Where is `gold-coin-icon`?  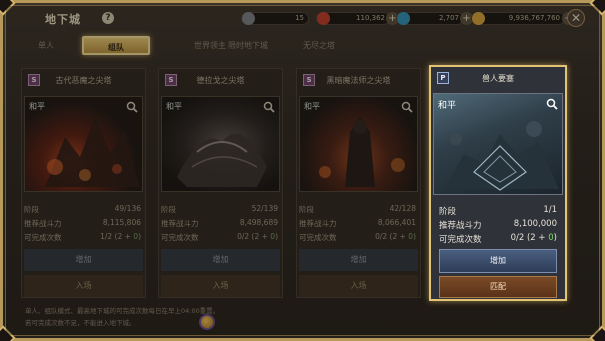 gold-coin-icon is located at coordinates (478, 18).